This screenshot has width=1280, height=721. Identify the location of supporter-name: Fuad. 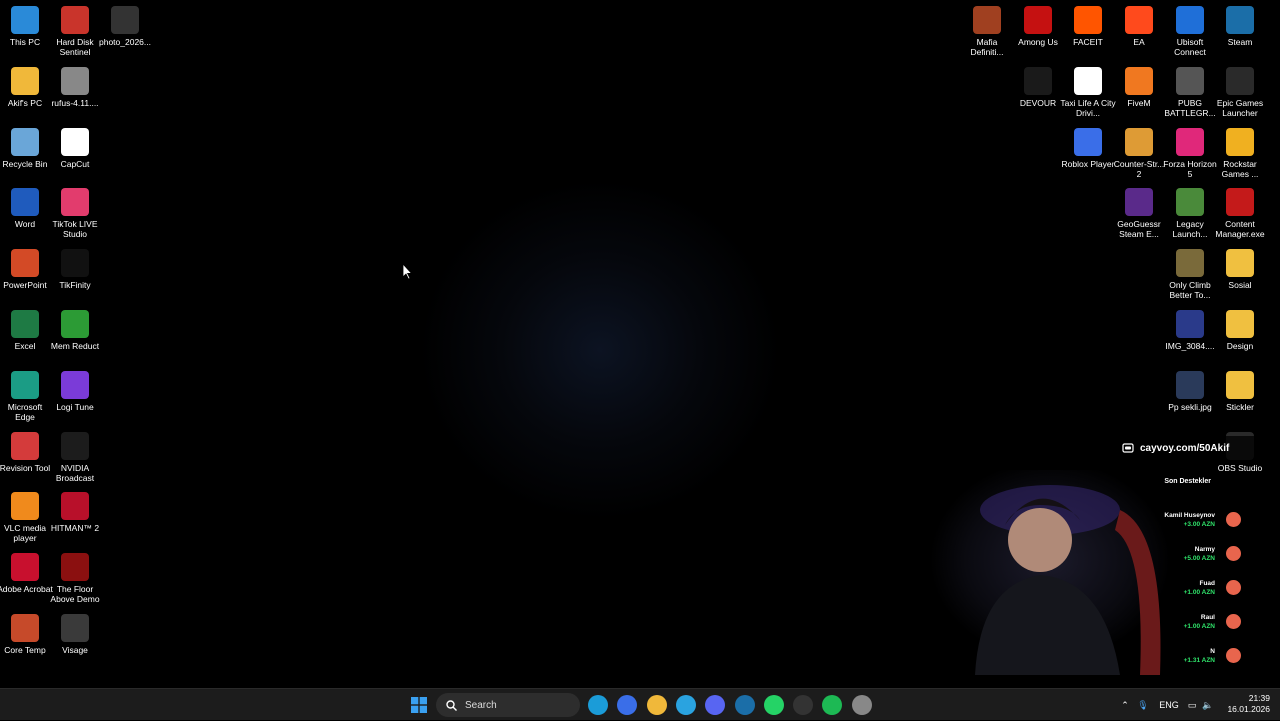
(1207, 583).